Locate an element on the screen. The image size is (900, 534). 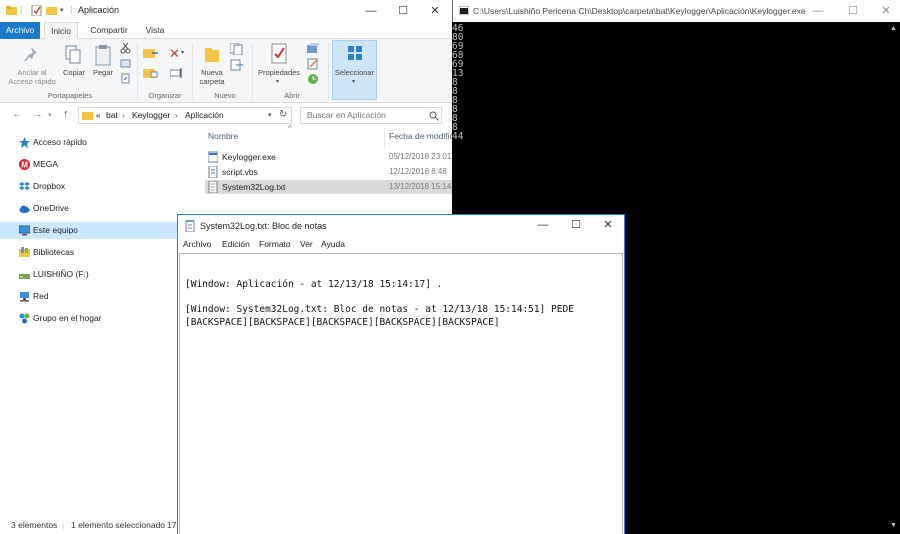
back-arrow-icon: ← is located at coordinates (17, 114).